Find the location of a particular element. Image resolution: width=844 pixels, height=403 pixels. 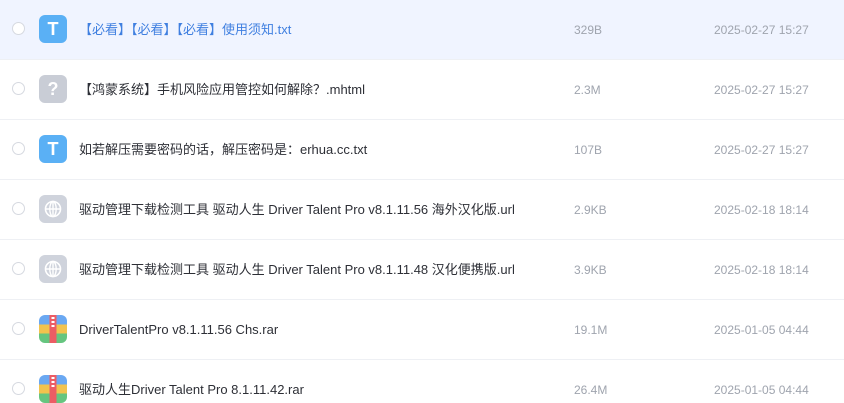

unknown-file-icon: ? is located at coordinates (53, 89).